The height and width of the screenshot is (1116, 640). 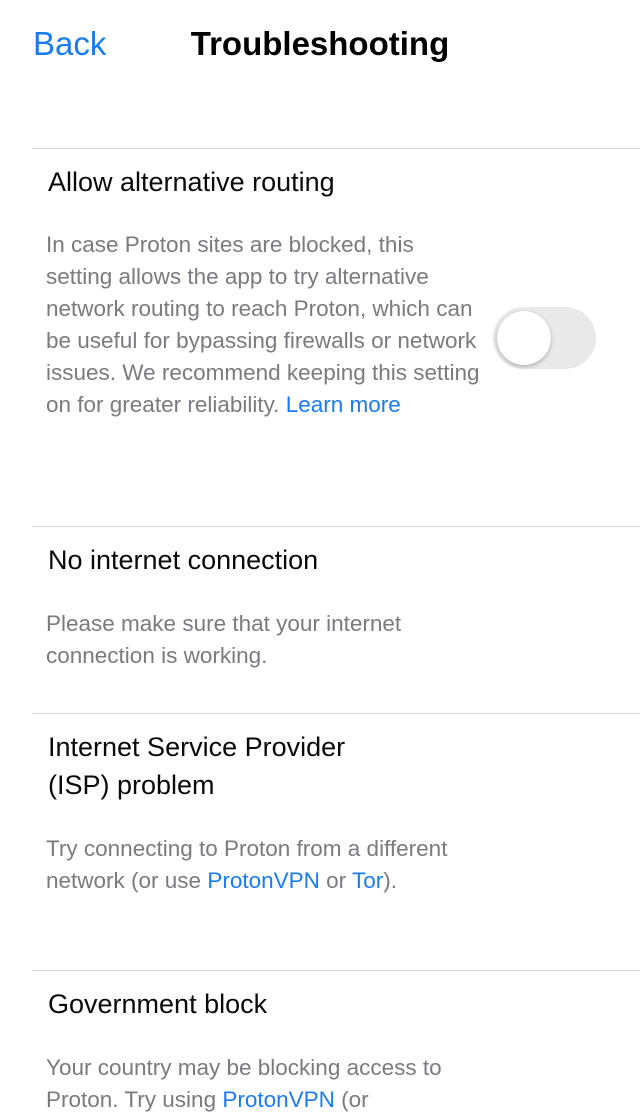 I want to click on section-title-alternative-routing: Allow alternative routing, so click(x=191, y=182).